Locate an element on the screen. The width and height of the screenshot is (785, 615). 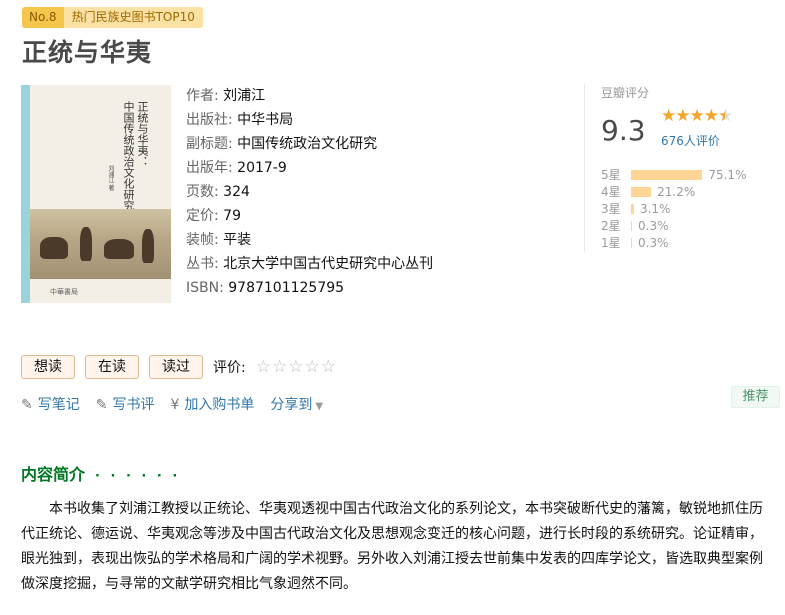
info-row: 出版年: 2017-9 is located at coordinates (309, 168).